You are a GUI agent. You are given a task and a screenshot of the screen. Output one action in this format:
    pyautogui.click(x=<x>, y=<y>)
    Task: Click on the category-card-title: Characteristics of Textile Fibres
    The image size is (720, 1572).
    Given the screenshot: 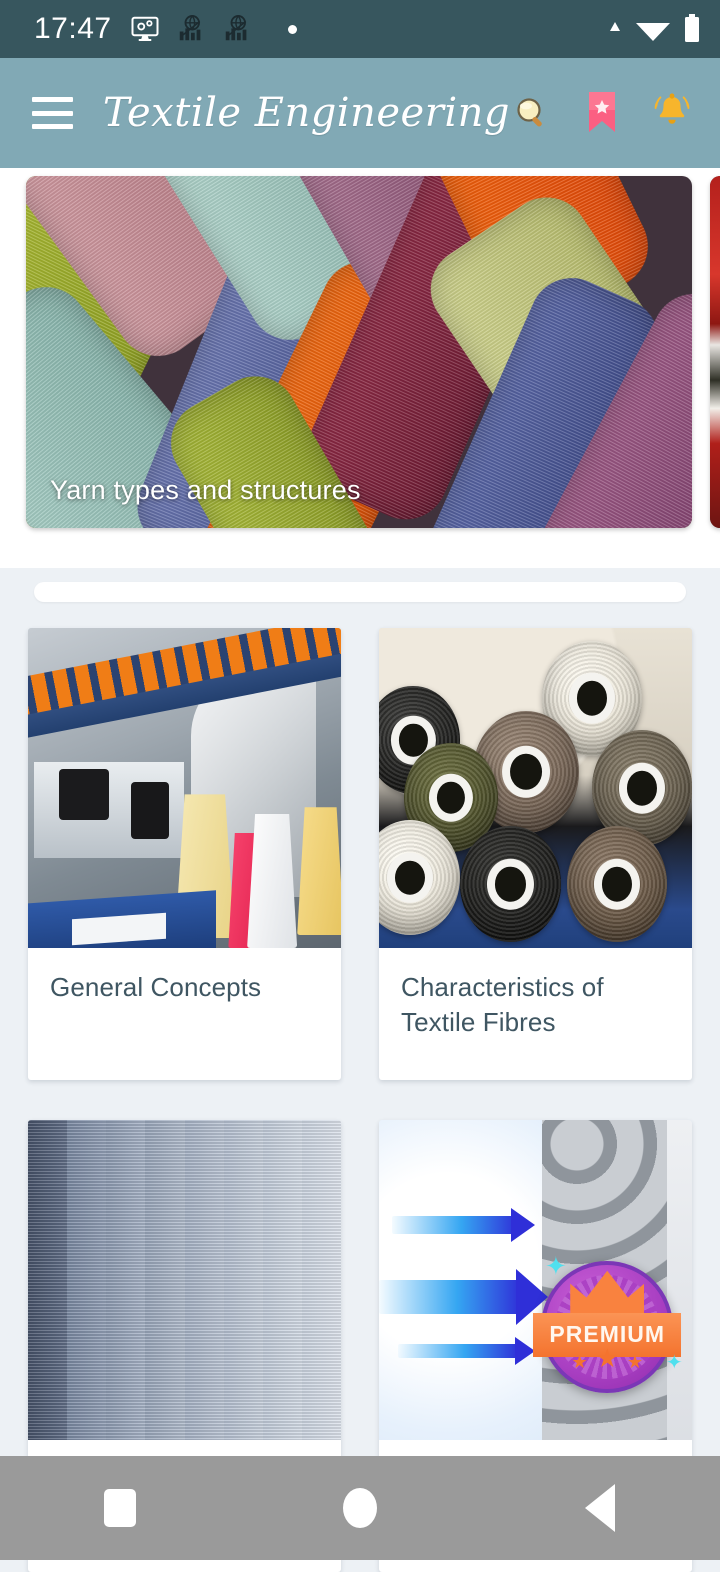 What is the action you would take?
    pyautogui.click(x=502, y=1004)
    